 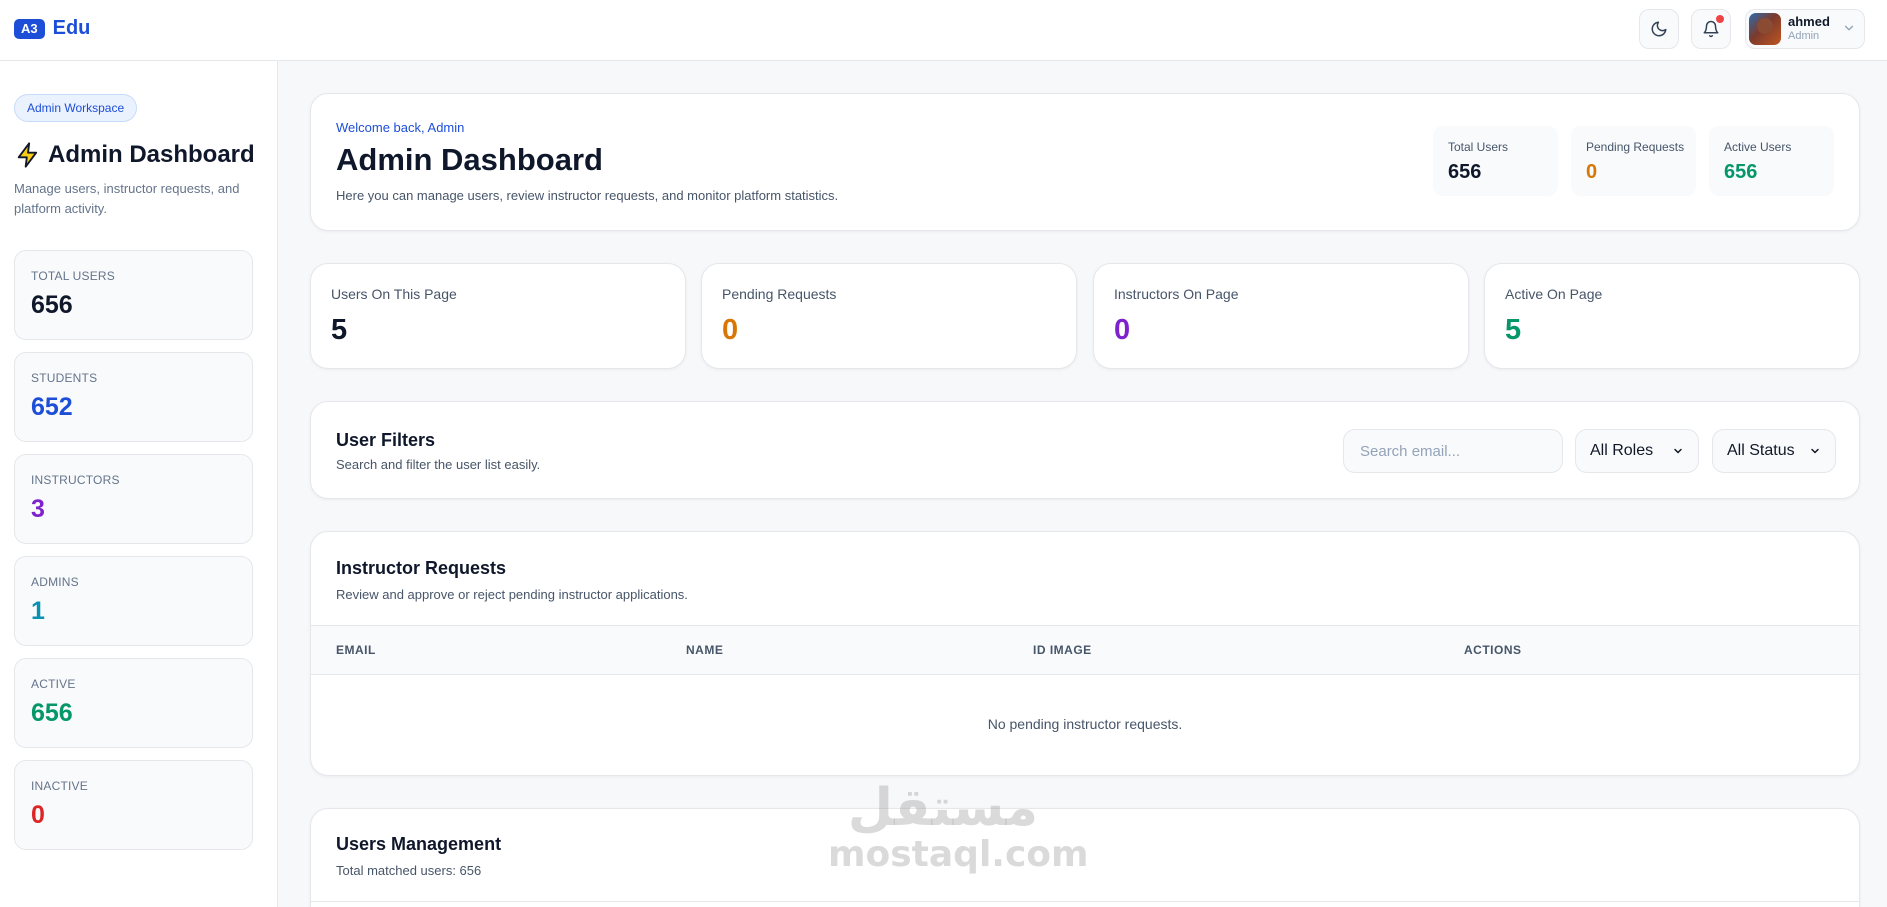 What do you see at coordinates (52, 407) in the screenshot?
I see `stat-value: 652` at bounding box center [52, 407].